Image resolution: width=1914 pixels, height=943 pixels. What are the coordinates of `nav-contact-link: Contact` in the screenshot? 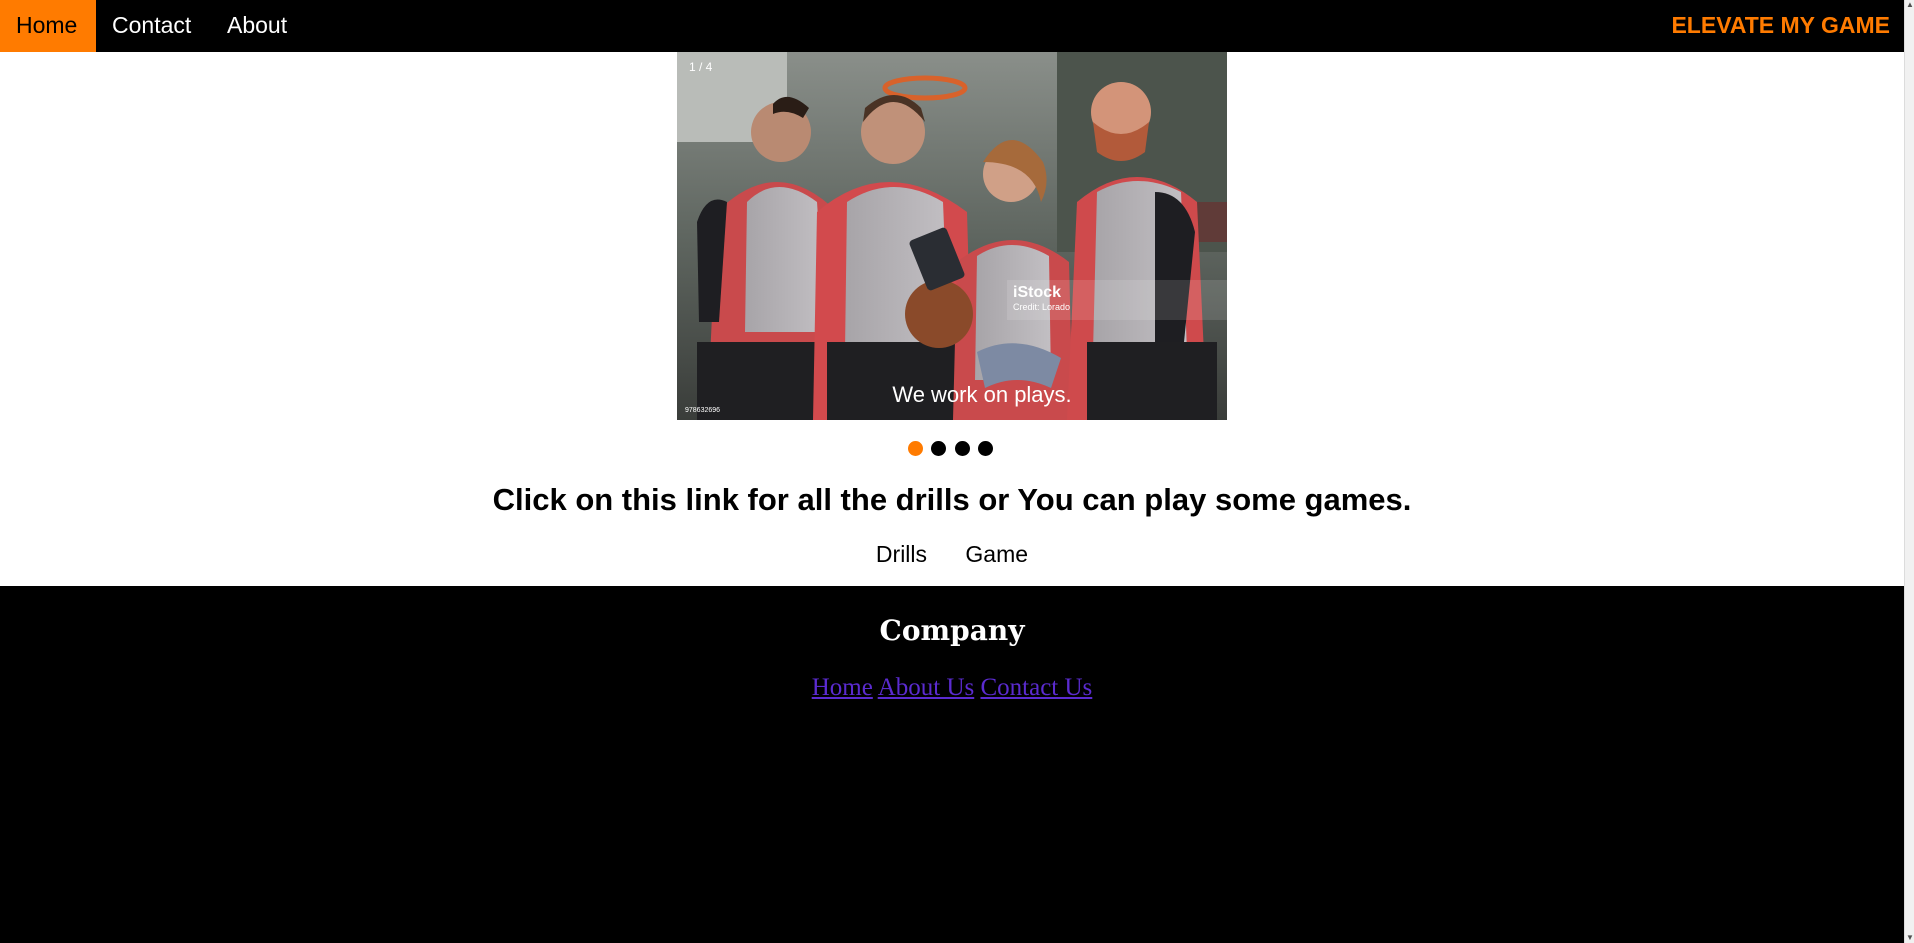 It's located at (148, 26).